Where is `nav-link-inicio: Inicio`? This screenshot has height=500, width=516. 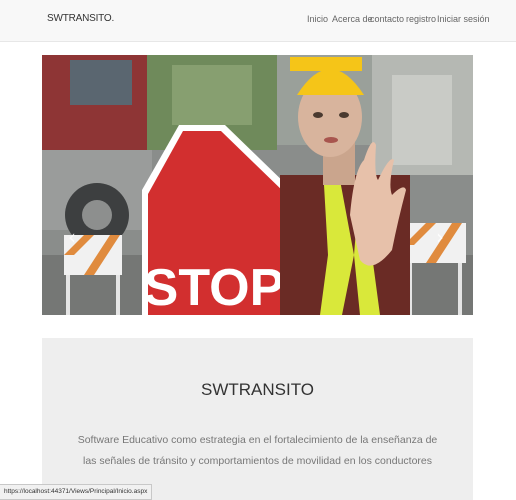 nav-link-inicio: Inicio is located at coordinates (317, 19).